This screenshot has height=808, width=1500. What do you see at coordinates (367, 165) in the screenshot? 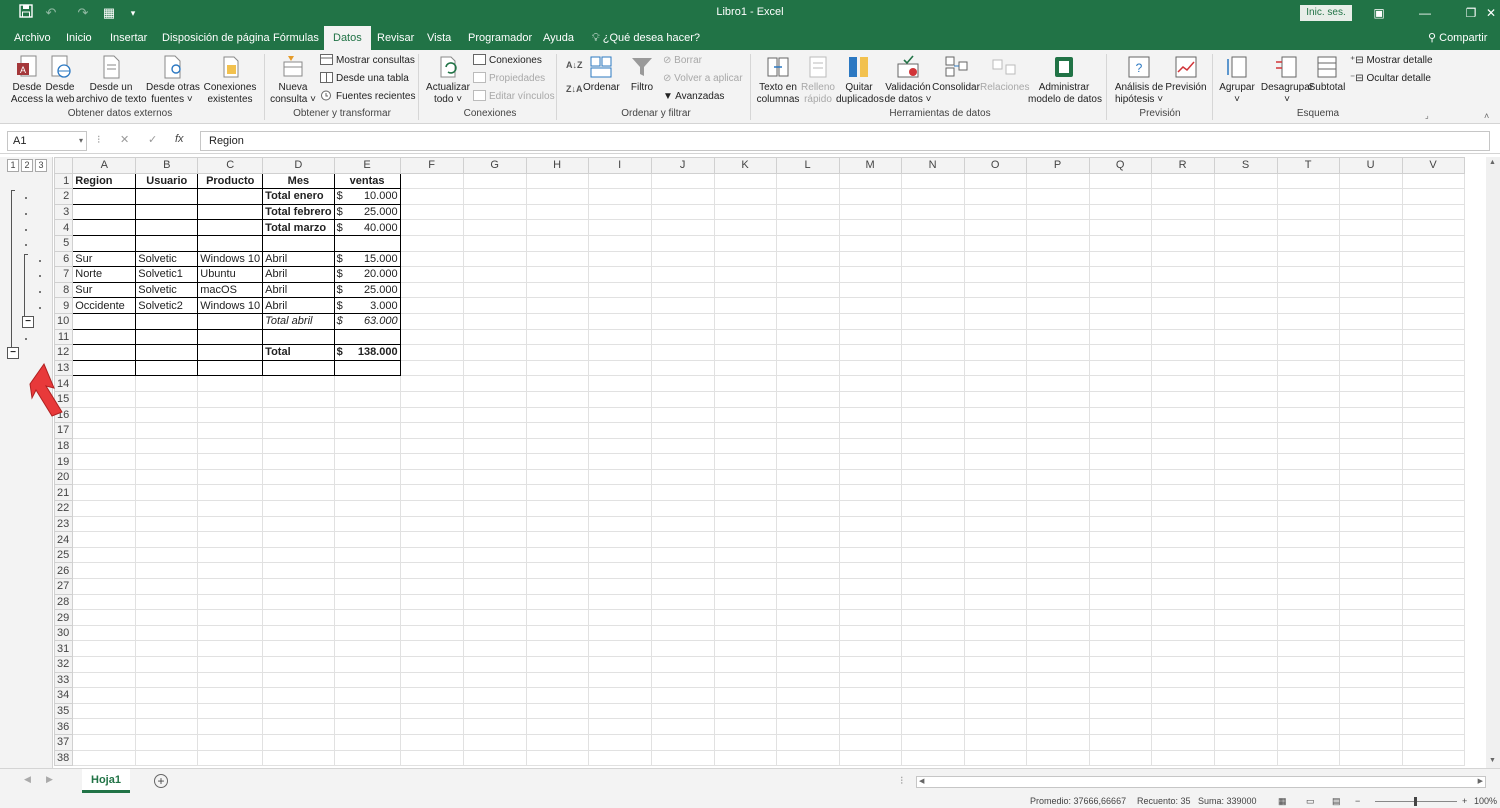
I see `column-header-e: E` at bounding box center [367, 165].